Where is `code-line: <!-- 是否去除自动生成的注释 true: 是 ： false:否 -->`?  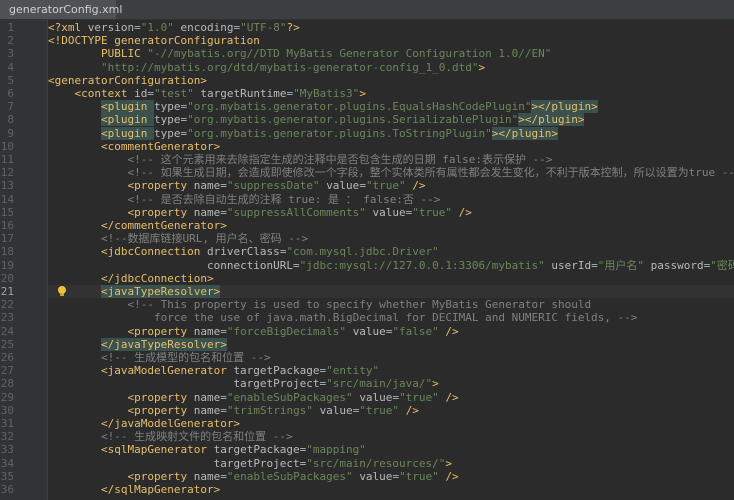
code-line: <!-- 是否去除自动生成的注释 true: 是 ： false:否 --> is located at coordinates (244, 199).